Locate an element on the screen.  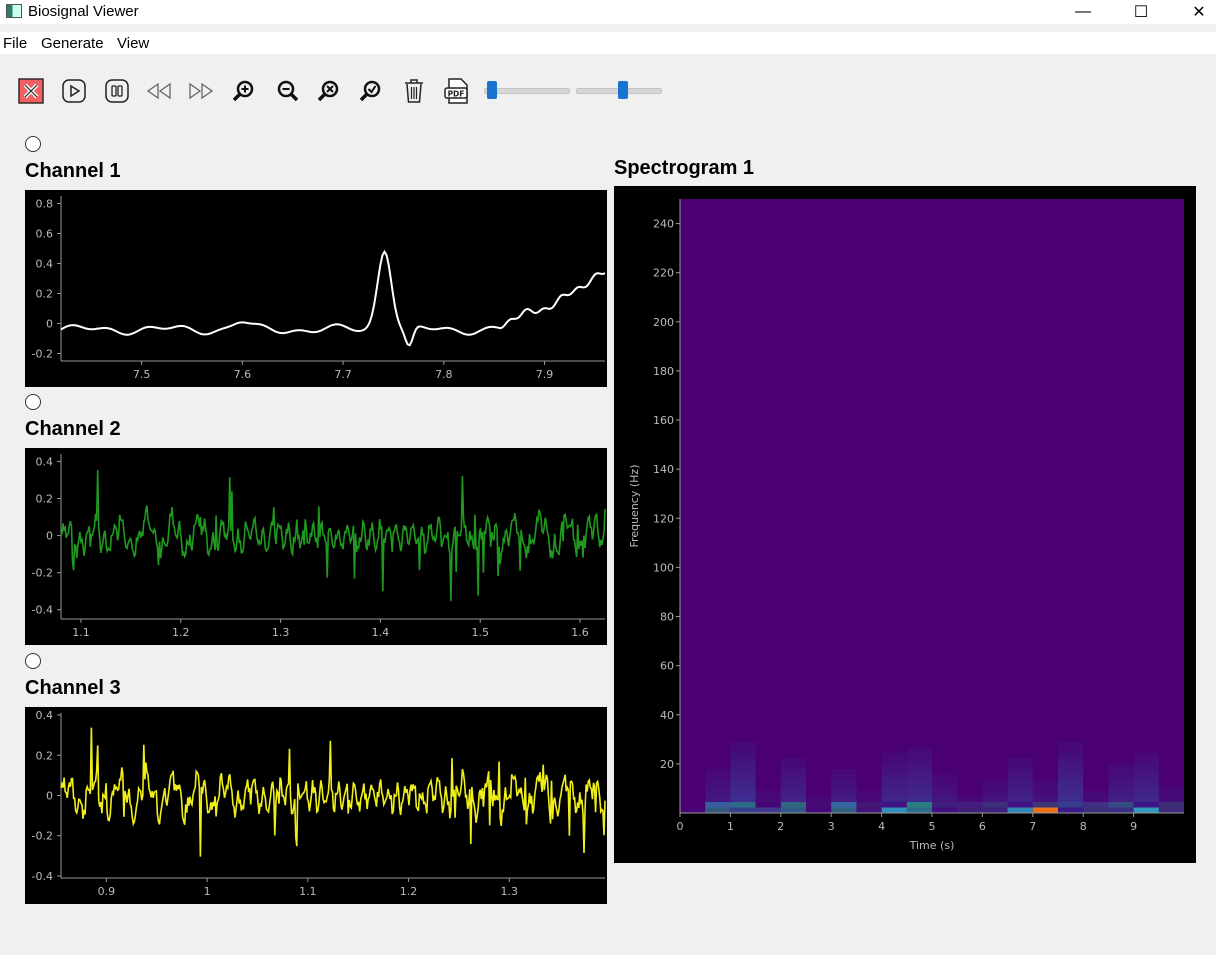
channel-3-plot: -0.4 -0.2 0 0.2 0.4 0.9 1 1.1 1.2 1.3 is located at coordinates (316, 805).